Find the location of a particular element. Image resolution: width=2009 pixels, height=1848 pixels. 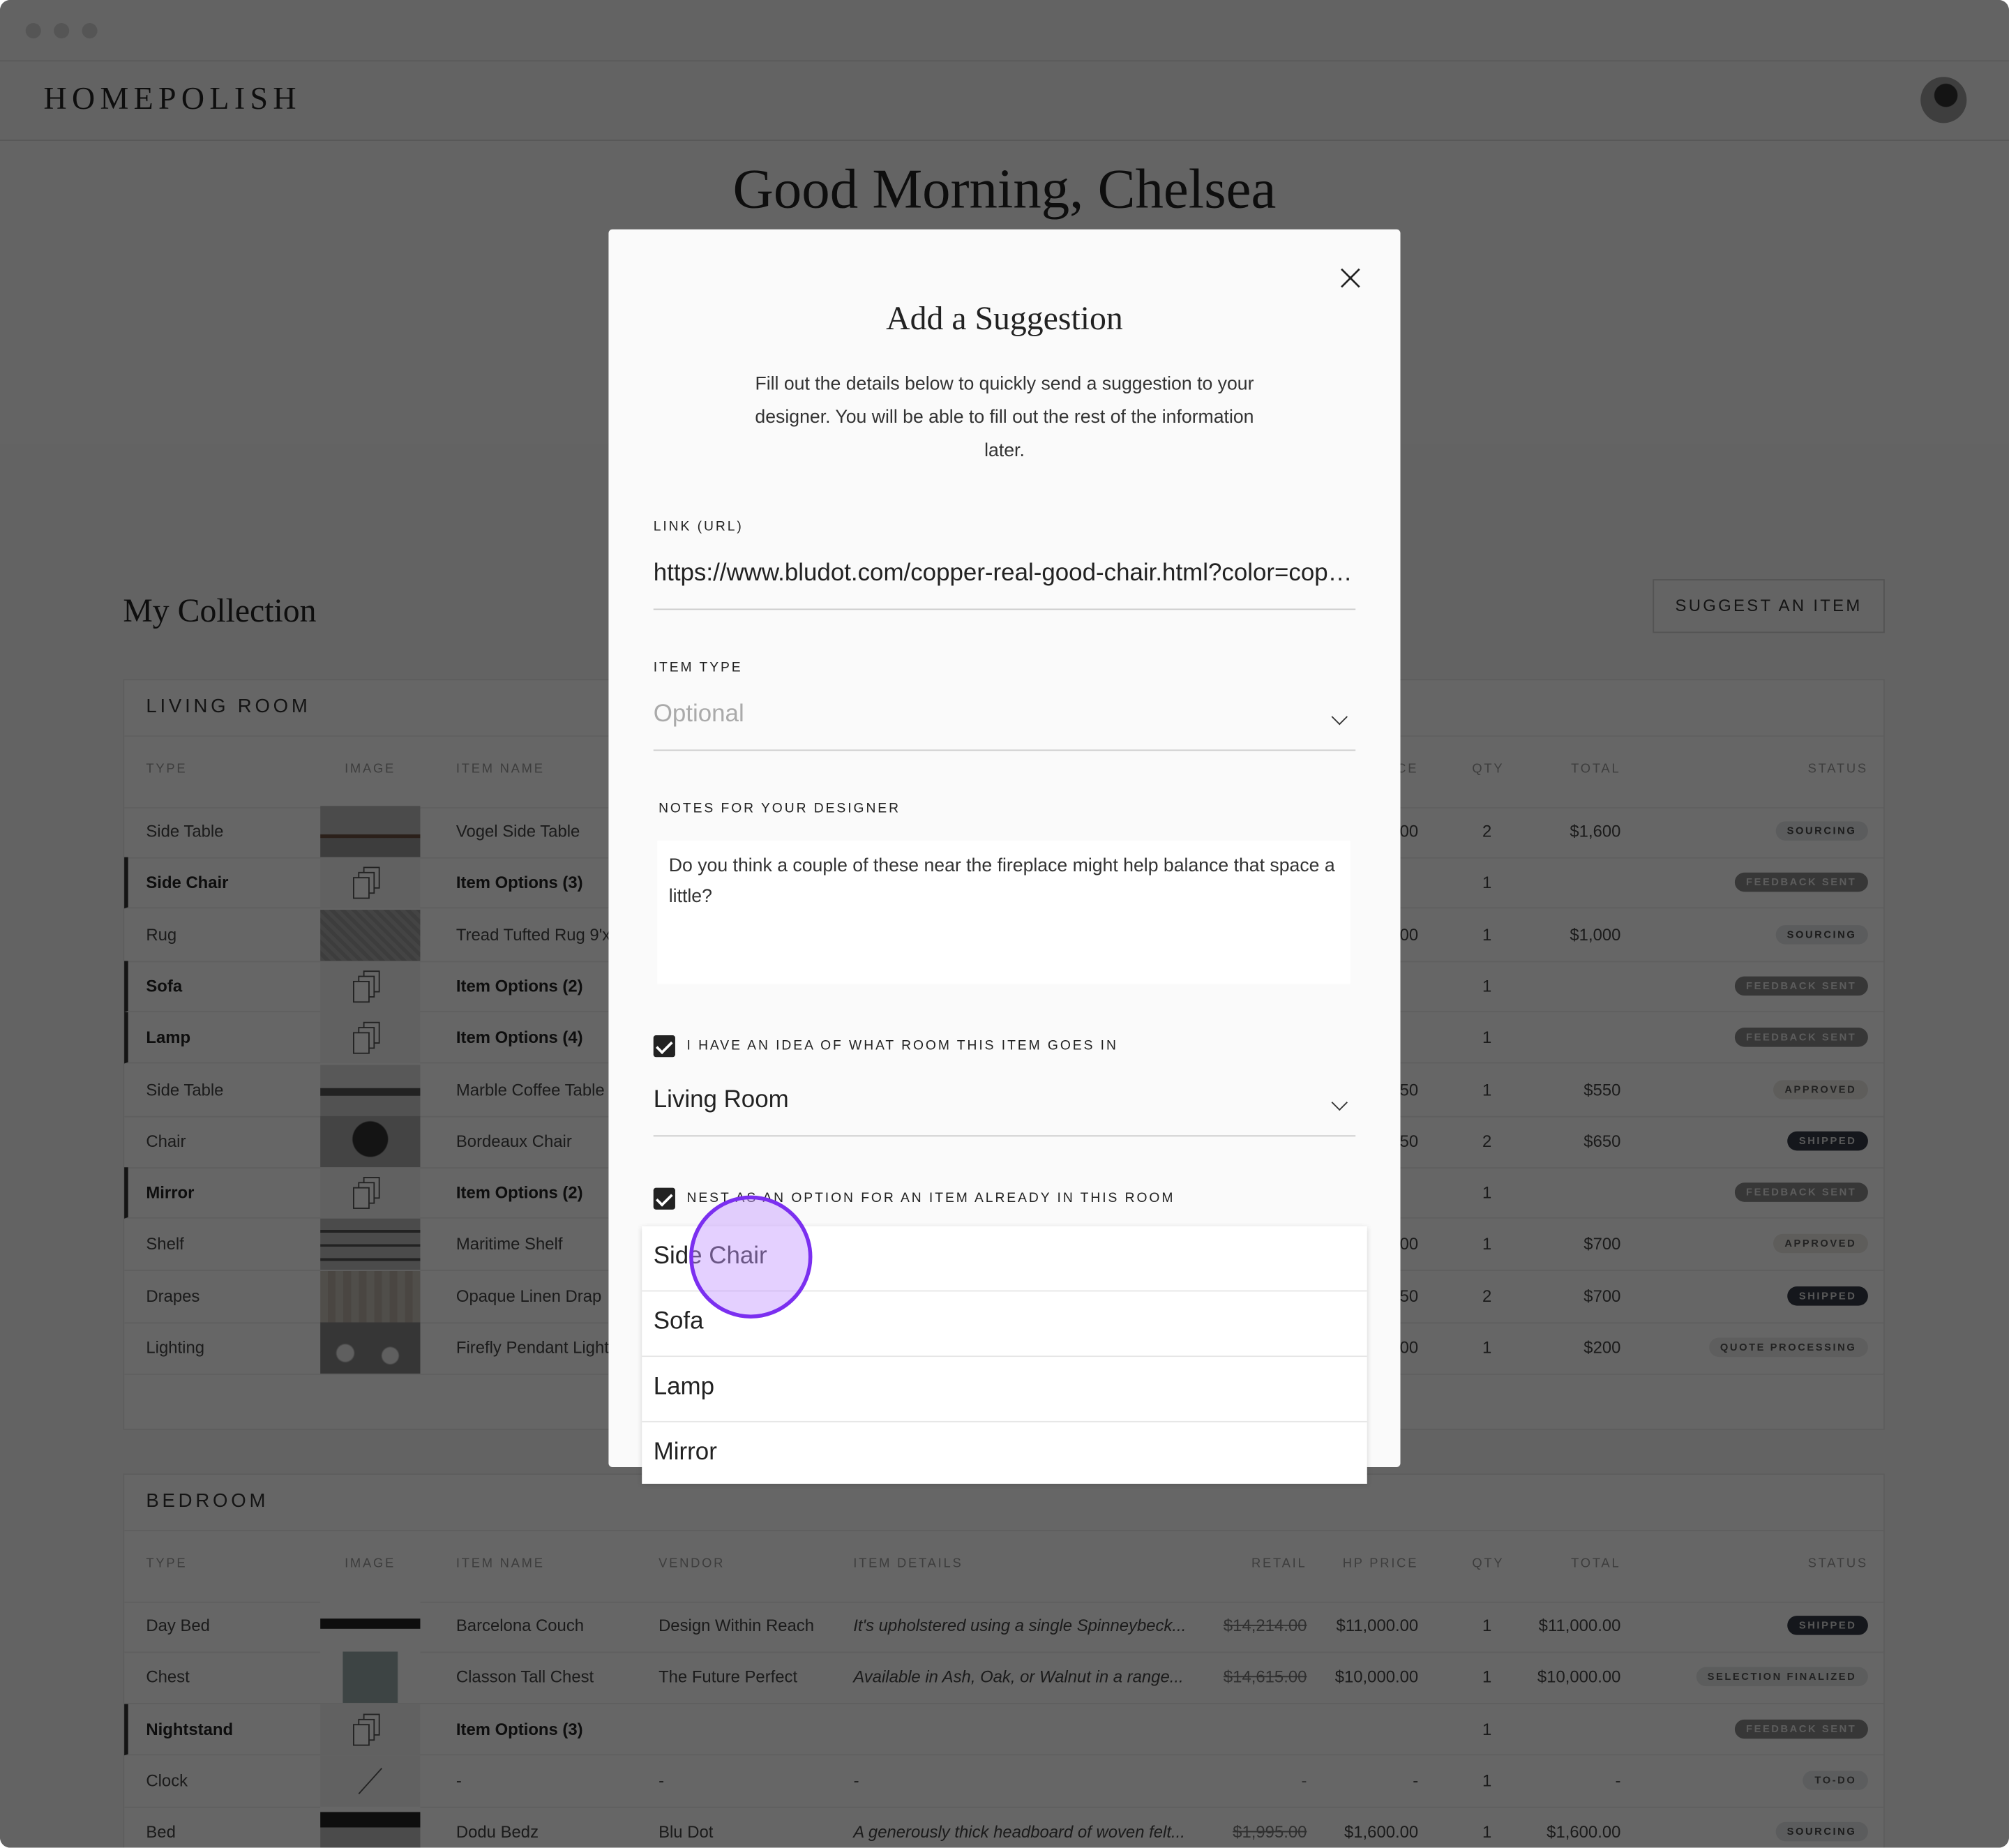

room-select: Living Room is located at coordinates (1004, 1112).